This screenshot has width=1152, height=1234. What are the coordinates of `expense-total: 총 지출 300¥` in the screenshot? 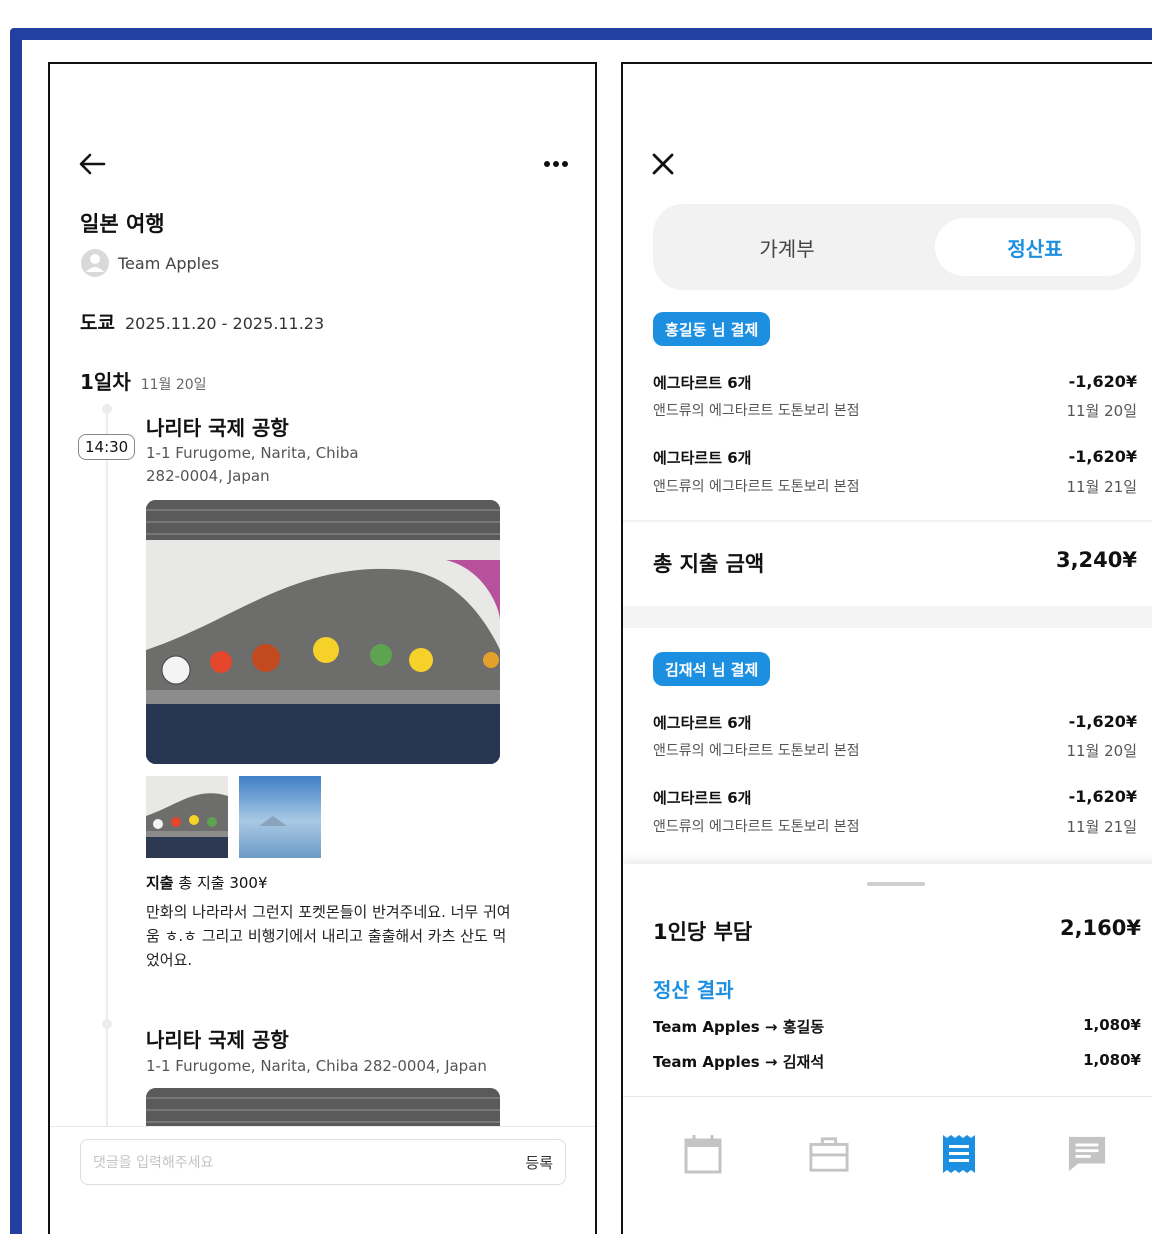 It's located at (223, 883).